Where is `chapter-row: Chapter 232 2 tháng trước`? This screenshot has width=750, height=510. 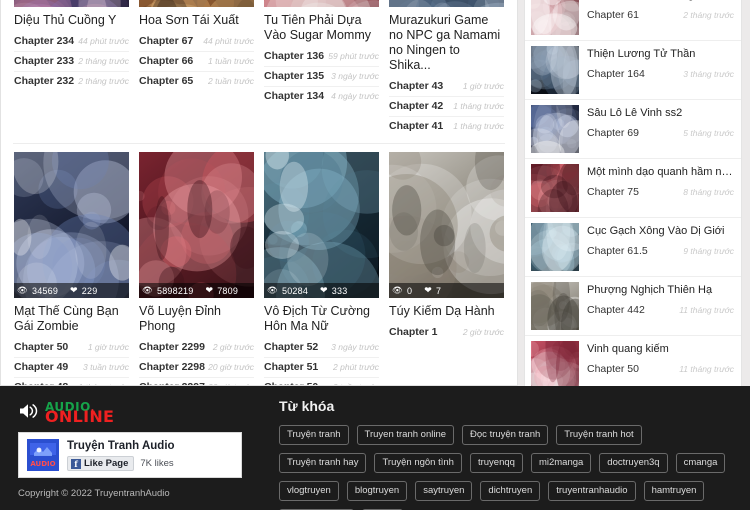 chapter-row: Chapter 232 2 tháng trước is located at coordinates (71, 81).